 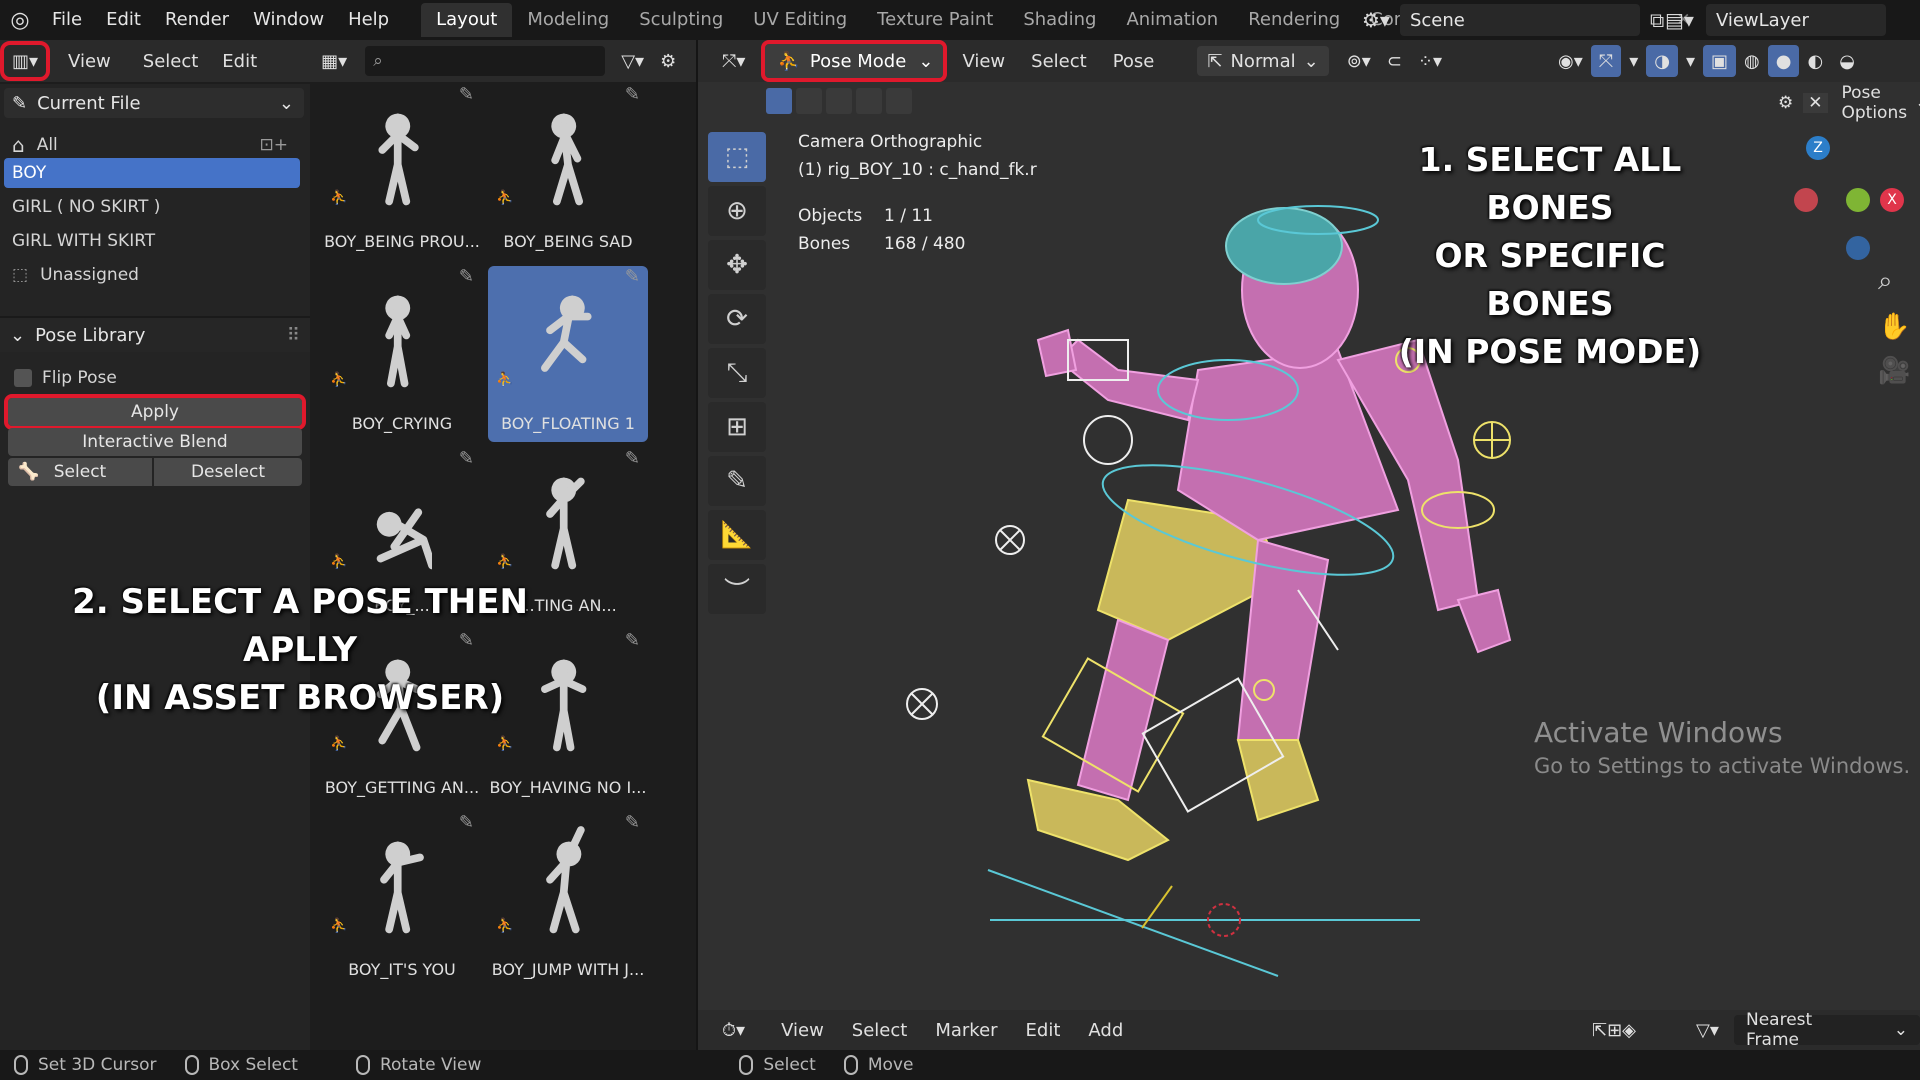 What do you see at coordinates (89, 61) in the screenshot?
I see `menu-view: View` at bounding box center [89, 61].